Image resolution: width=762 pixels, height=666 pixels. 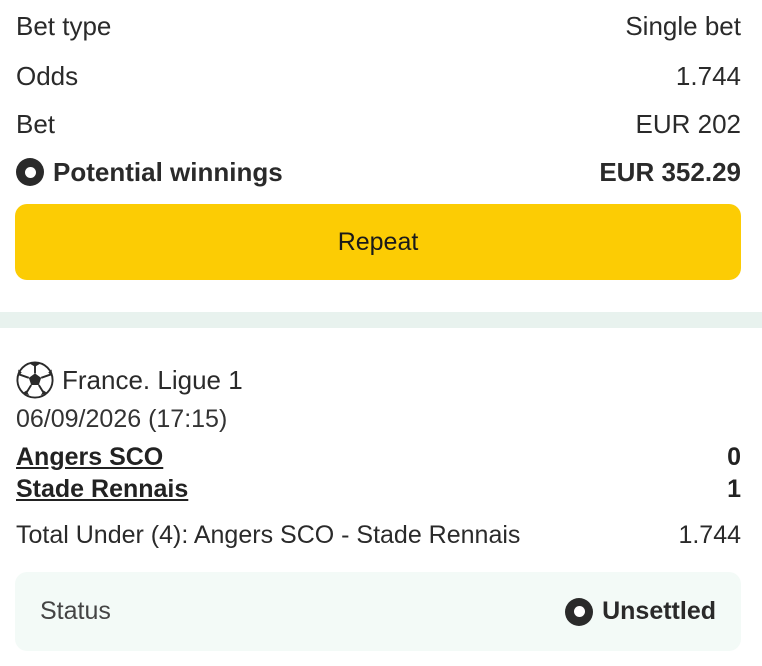 What do you see at coordinates (378, 457) in the screenshot?
I see `team-row-home: Angers SCO 0` at bounding box center [378, 457].